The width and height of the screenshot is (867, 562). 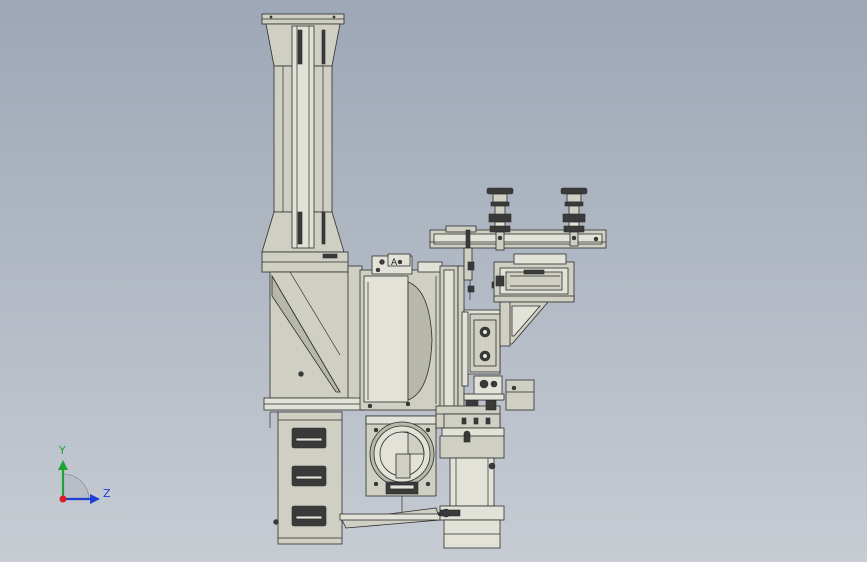 I want to click on gearbox-housing: A, so click(x=402, y=332).